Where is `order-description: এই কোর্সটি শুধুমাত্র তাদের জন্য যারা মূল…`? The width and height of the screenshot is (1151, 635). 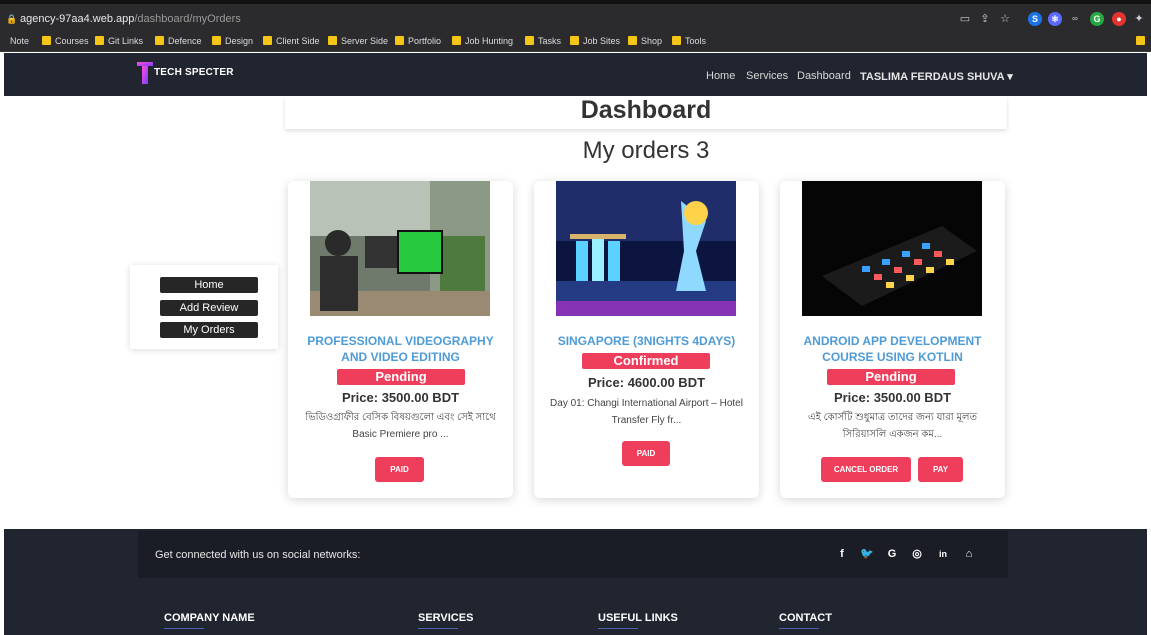
order-description: এই কোর্সটি শুধুমাত্র তাদের জন্য যারা মূল… is located at coordinates (892, 426).